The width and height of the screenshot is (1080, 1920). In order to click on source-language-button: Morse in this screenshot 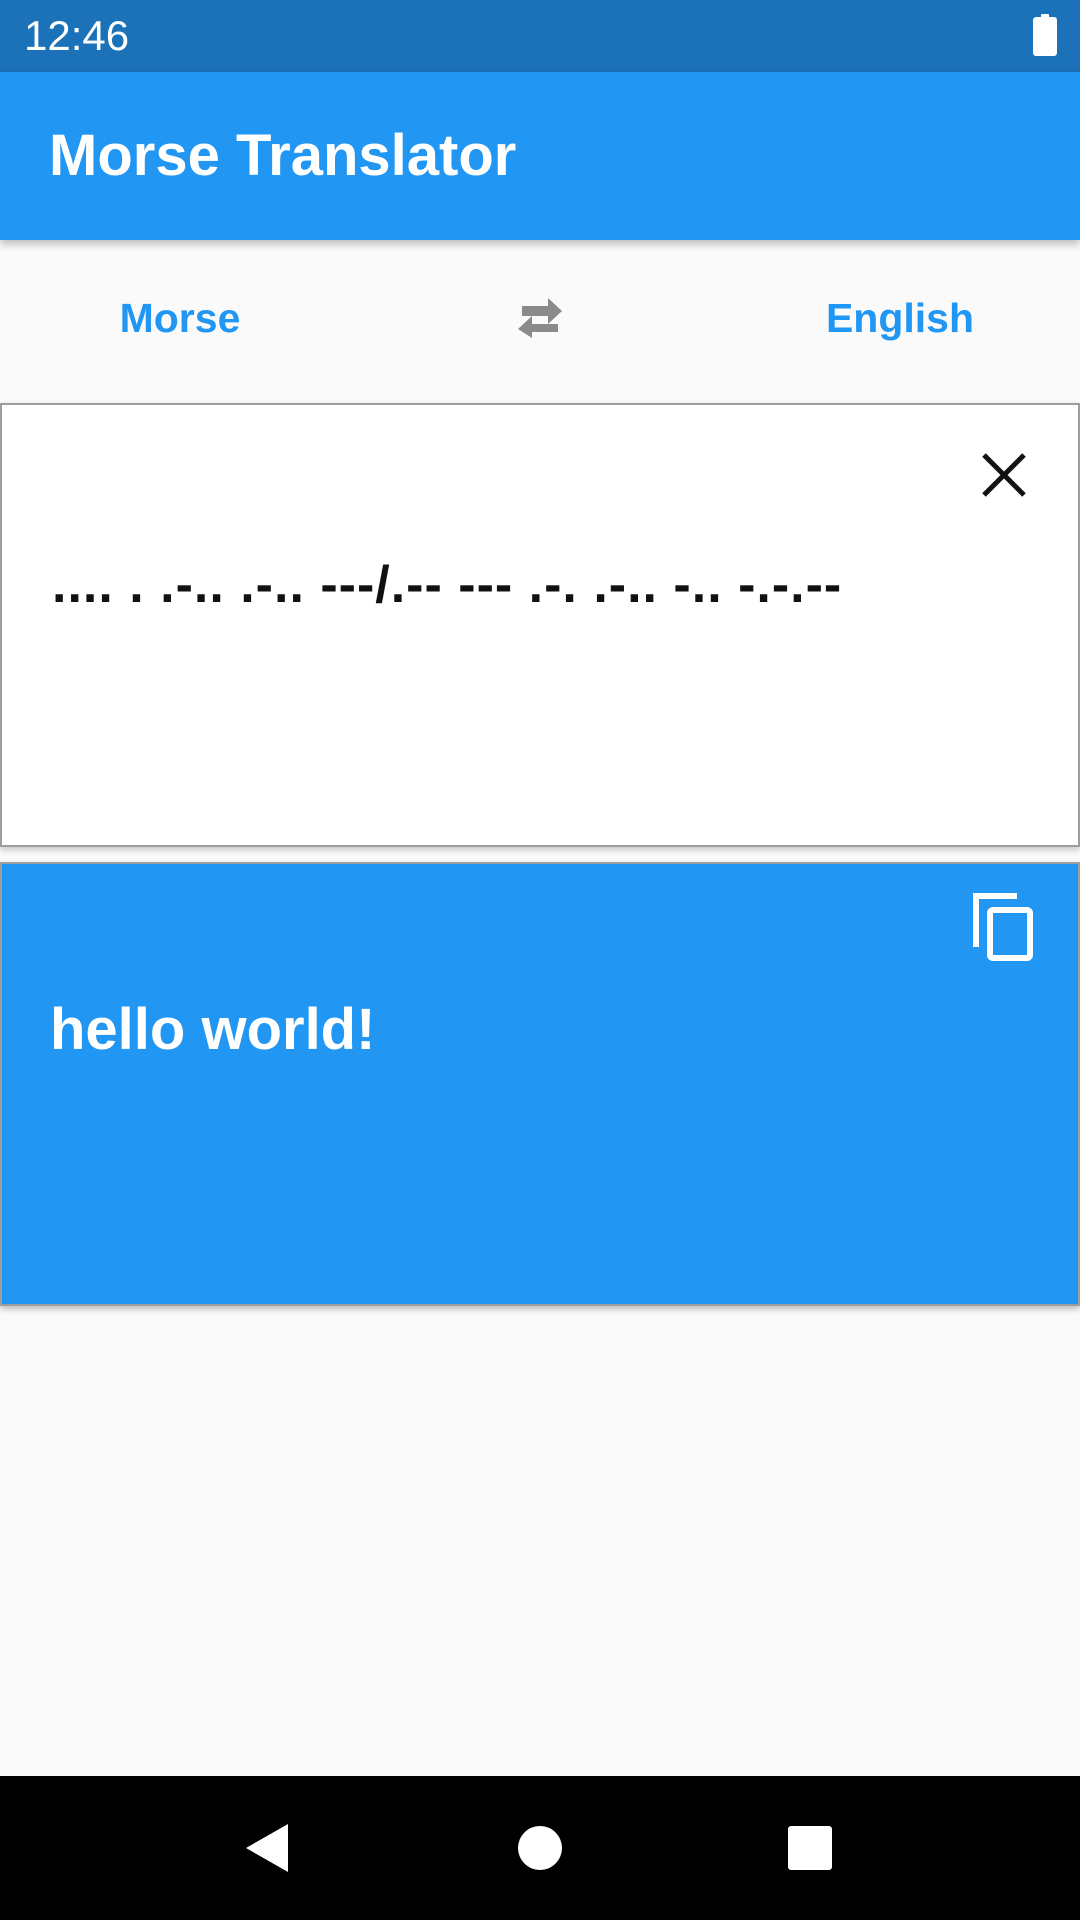, I will do `click(180, 318)`.